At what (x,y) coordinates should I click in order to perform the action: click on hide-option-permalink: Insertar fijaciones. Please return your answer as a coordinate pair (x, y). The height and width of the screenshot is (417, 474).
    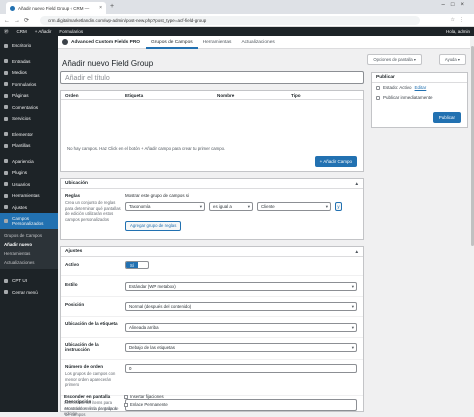
    Looking at the image, I should click on (144, 396).